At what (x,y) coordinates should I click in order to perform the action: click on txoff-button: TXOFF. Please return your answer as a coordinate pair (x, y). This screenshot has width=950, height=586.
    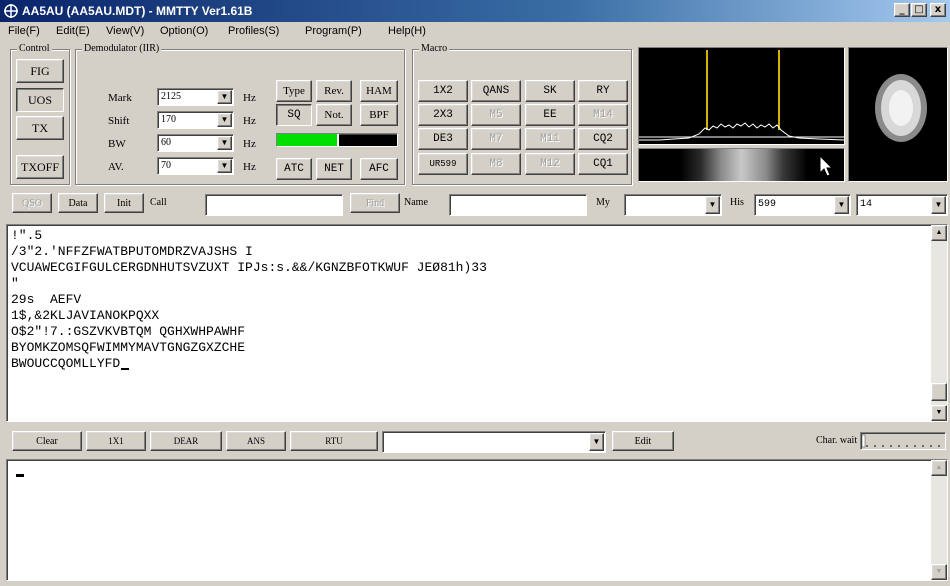
    Looking at the image, I should click on (40, 167).